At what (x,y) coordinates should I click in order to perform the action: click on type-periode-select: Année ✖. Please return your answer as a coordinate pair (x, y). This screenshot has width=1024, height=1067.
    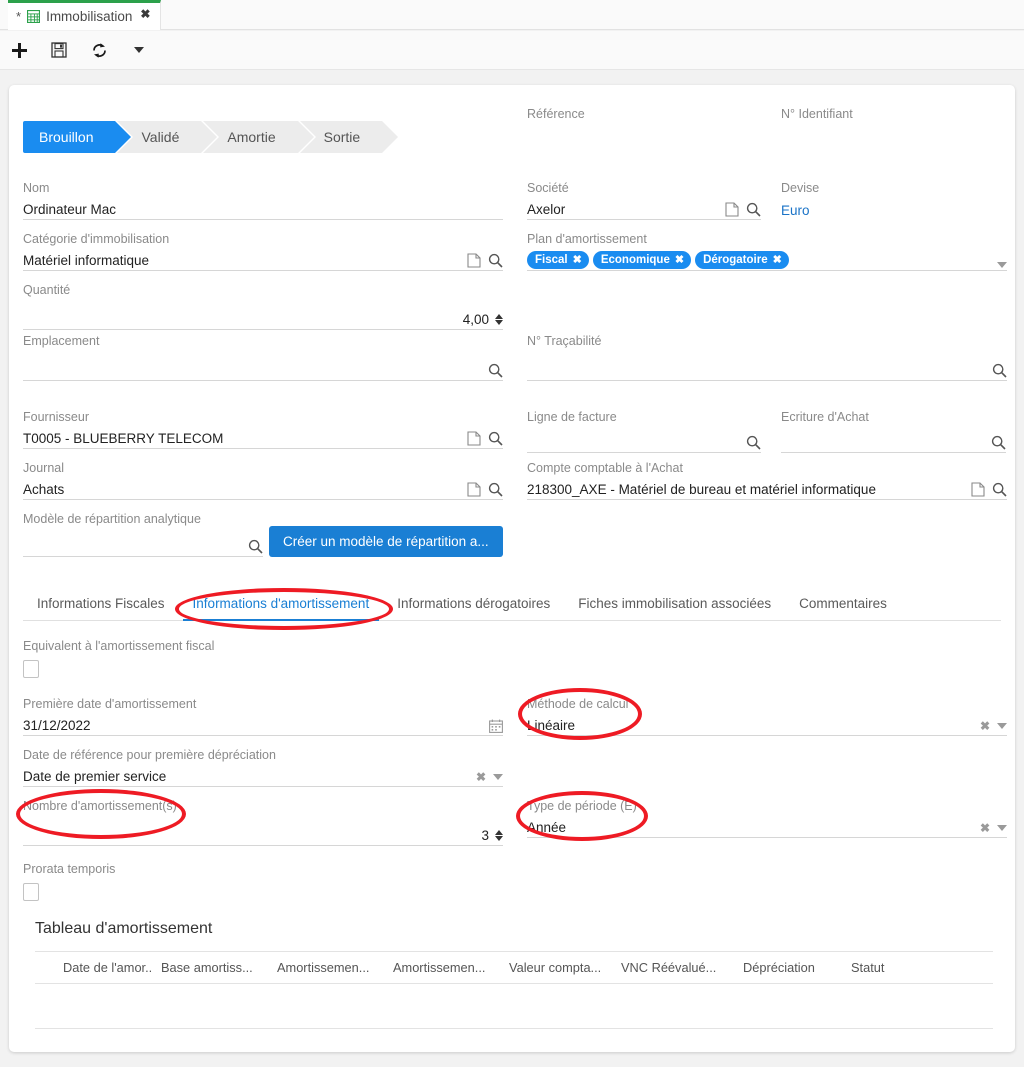
    Looking at the image, I should click on (767, 826).